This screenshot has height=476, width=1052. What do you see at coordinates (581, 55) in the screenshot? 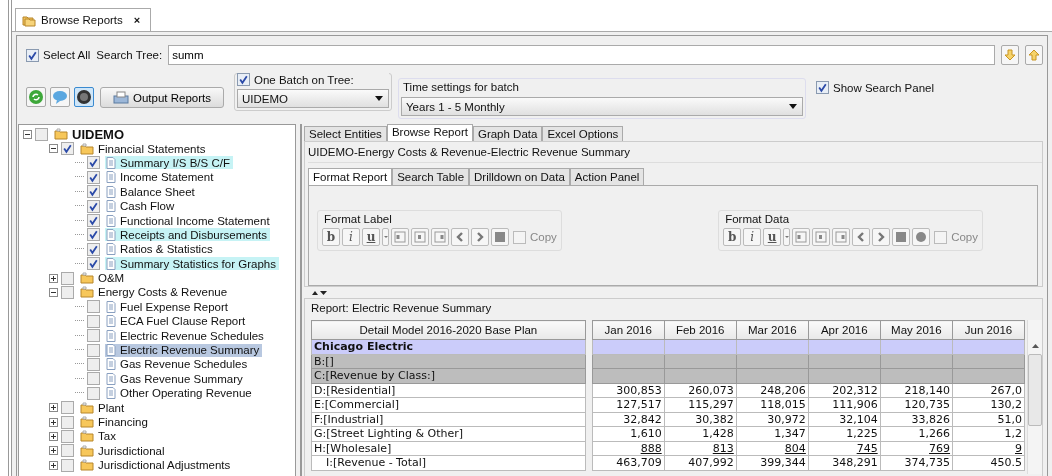
I see `search-field: summ` at bounding box center [581, 55].